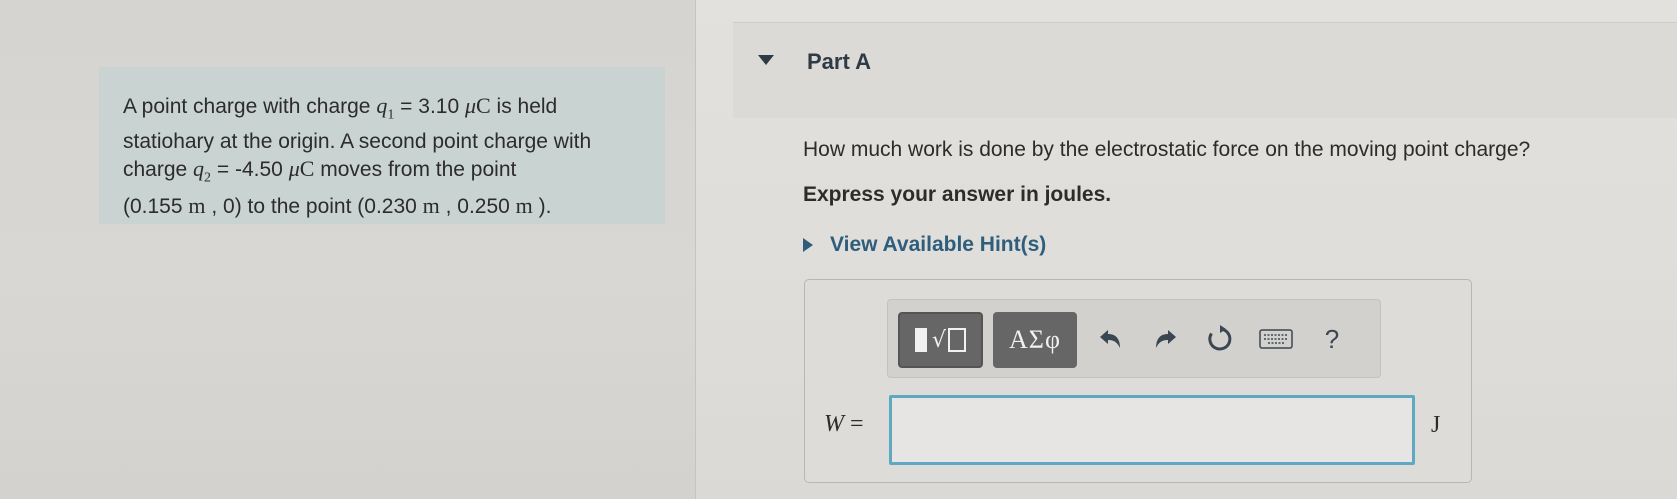 This screenshot has width=1677, height=499. I want to click on part-a-header: Part A, so click(1205, 70).